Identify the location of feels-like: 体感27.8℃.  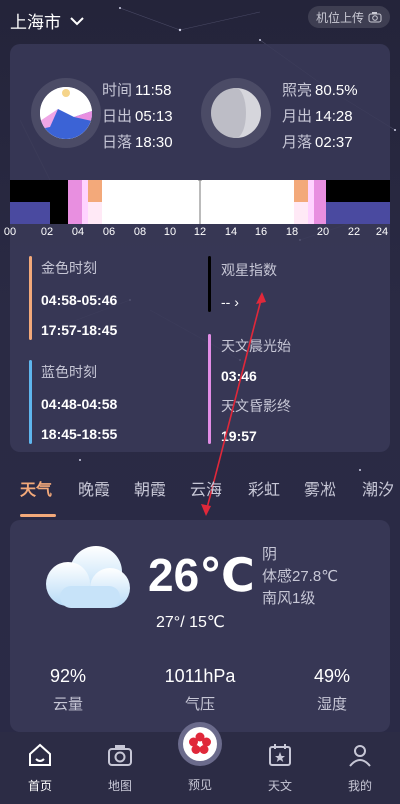
(300, 576).